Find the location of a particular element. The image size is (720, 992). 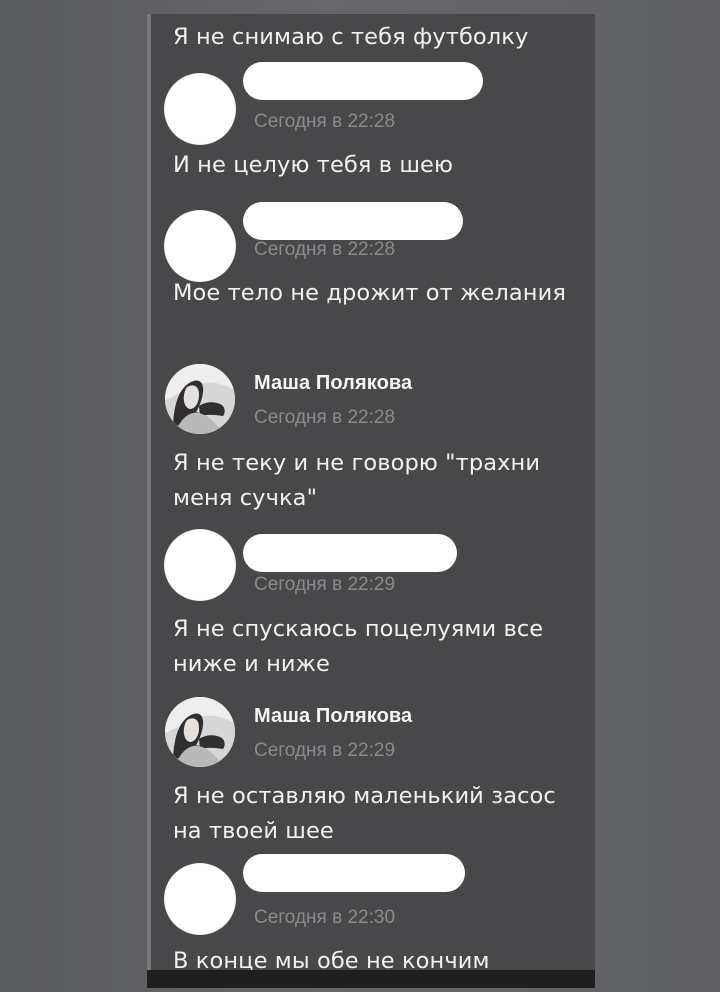

bottom-bar is located at coordinates (371, 979).